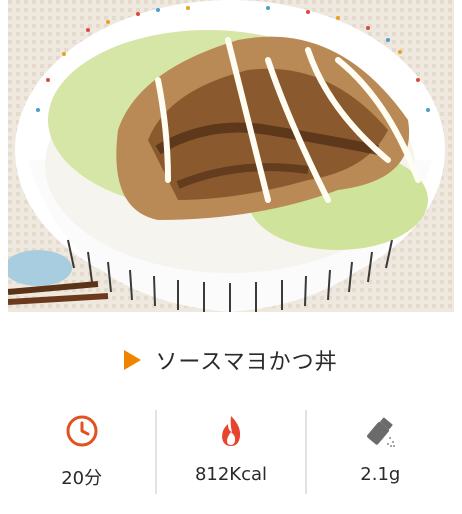 This screenshot has width=462, height=514. Describe the element at coordinates (380, 431) in the screenshot. I see `salt-shaker-icon` at that location.